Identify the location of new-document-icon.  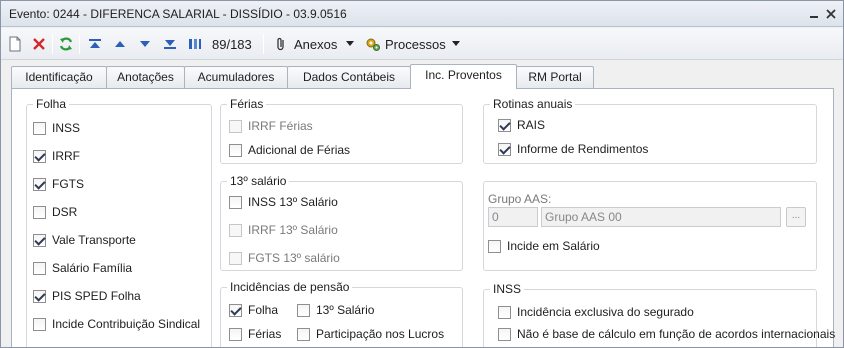
(15, 44).